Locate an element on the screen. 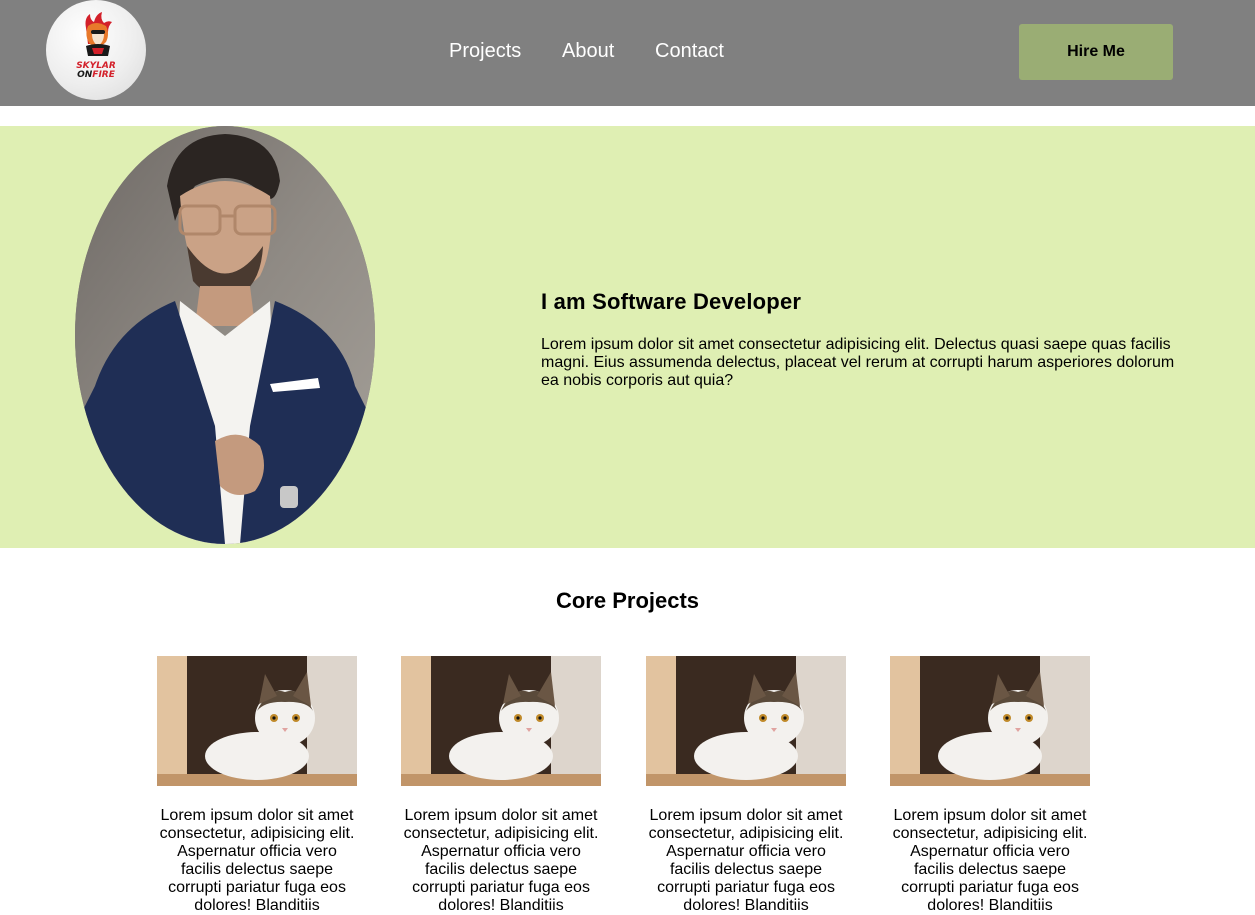  developer-portrait is located at coordinates (225, 335).